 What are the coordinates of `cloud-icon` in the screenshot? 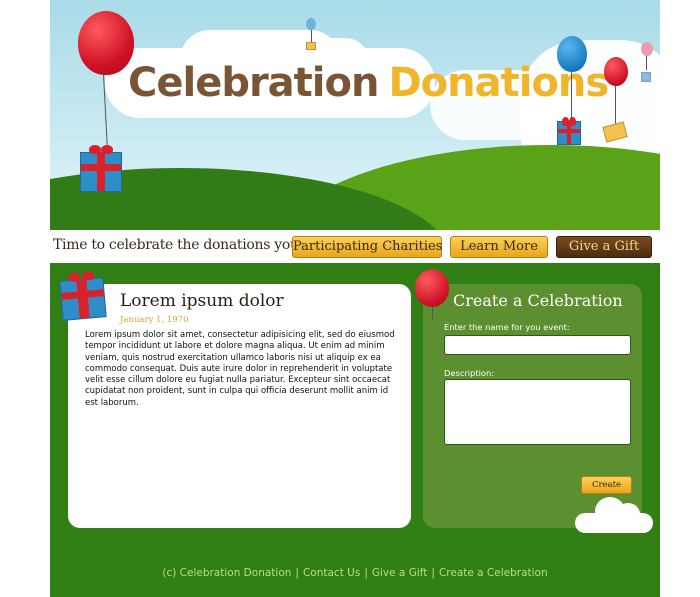 It's located at (628, 514).